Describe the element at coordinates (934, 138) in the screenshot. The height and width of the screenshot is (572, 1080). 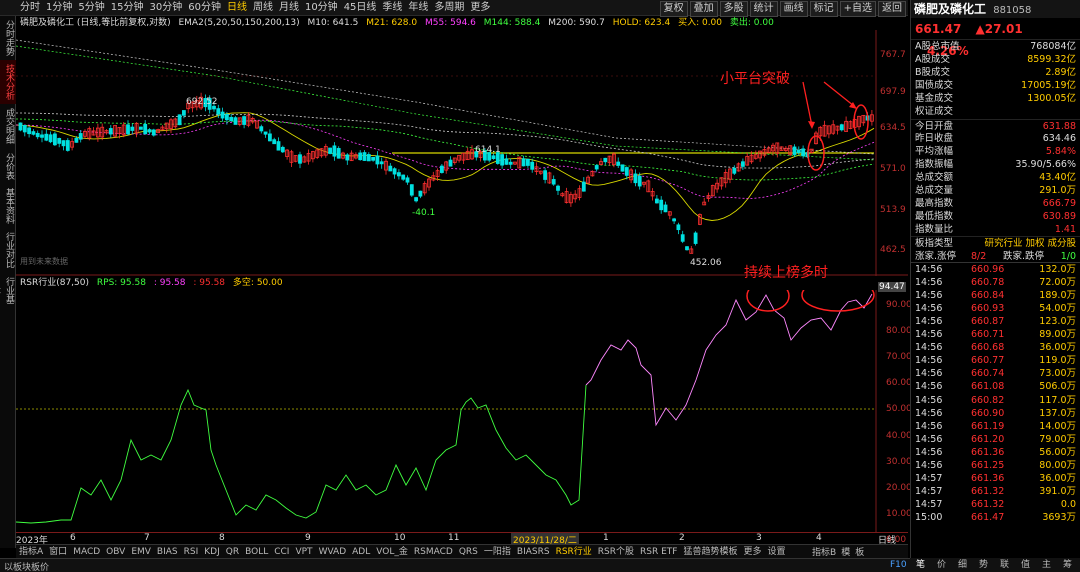
I see `stat-key: 昨日收盘` at that location.